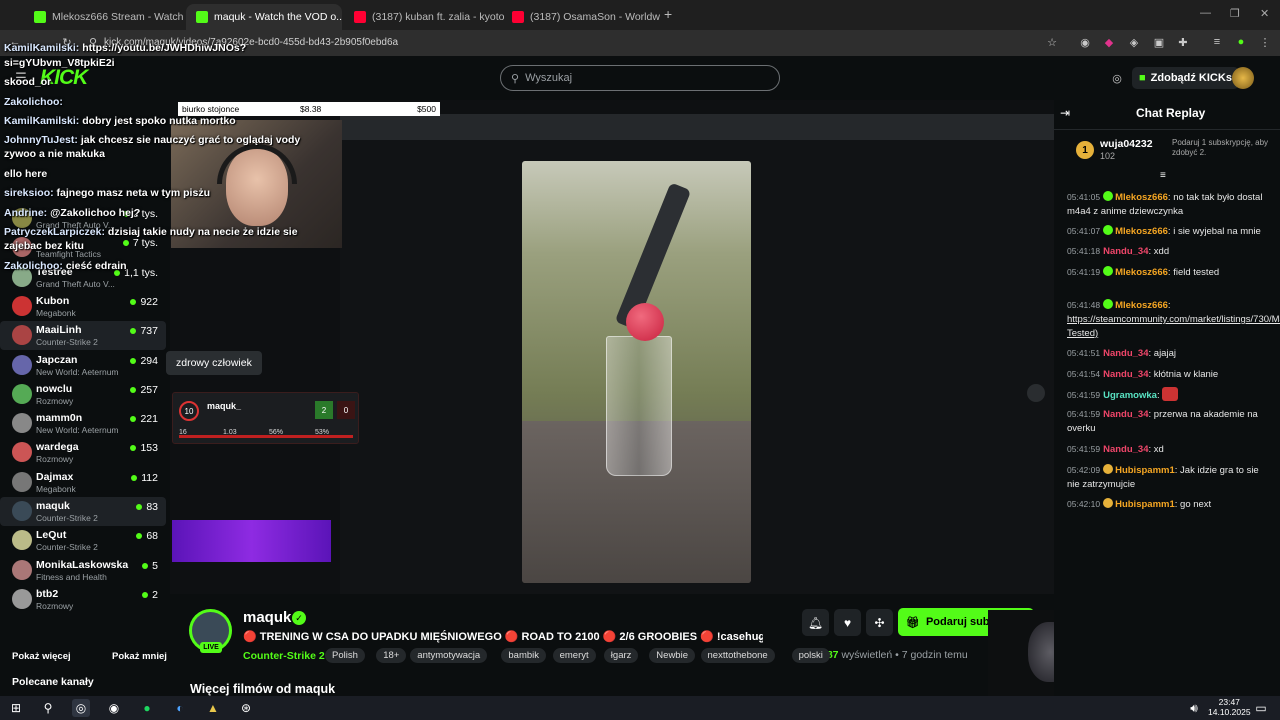 This screenshot has height=720, width=1280. I want to click on close-window-icon: ✕, so click(1264, 13).